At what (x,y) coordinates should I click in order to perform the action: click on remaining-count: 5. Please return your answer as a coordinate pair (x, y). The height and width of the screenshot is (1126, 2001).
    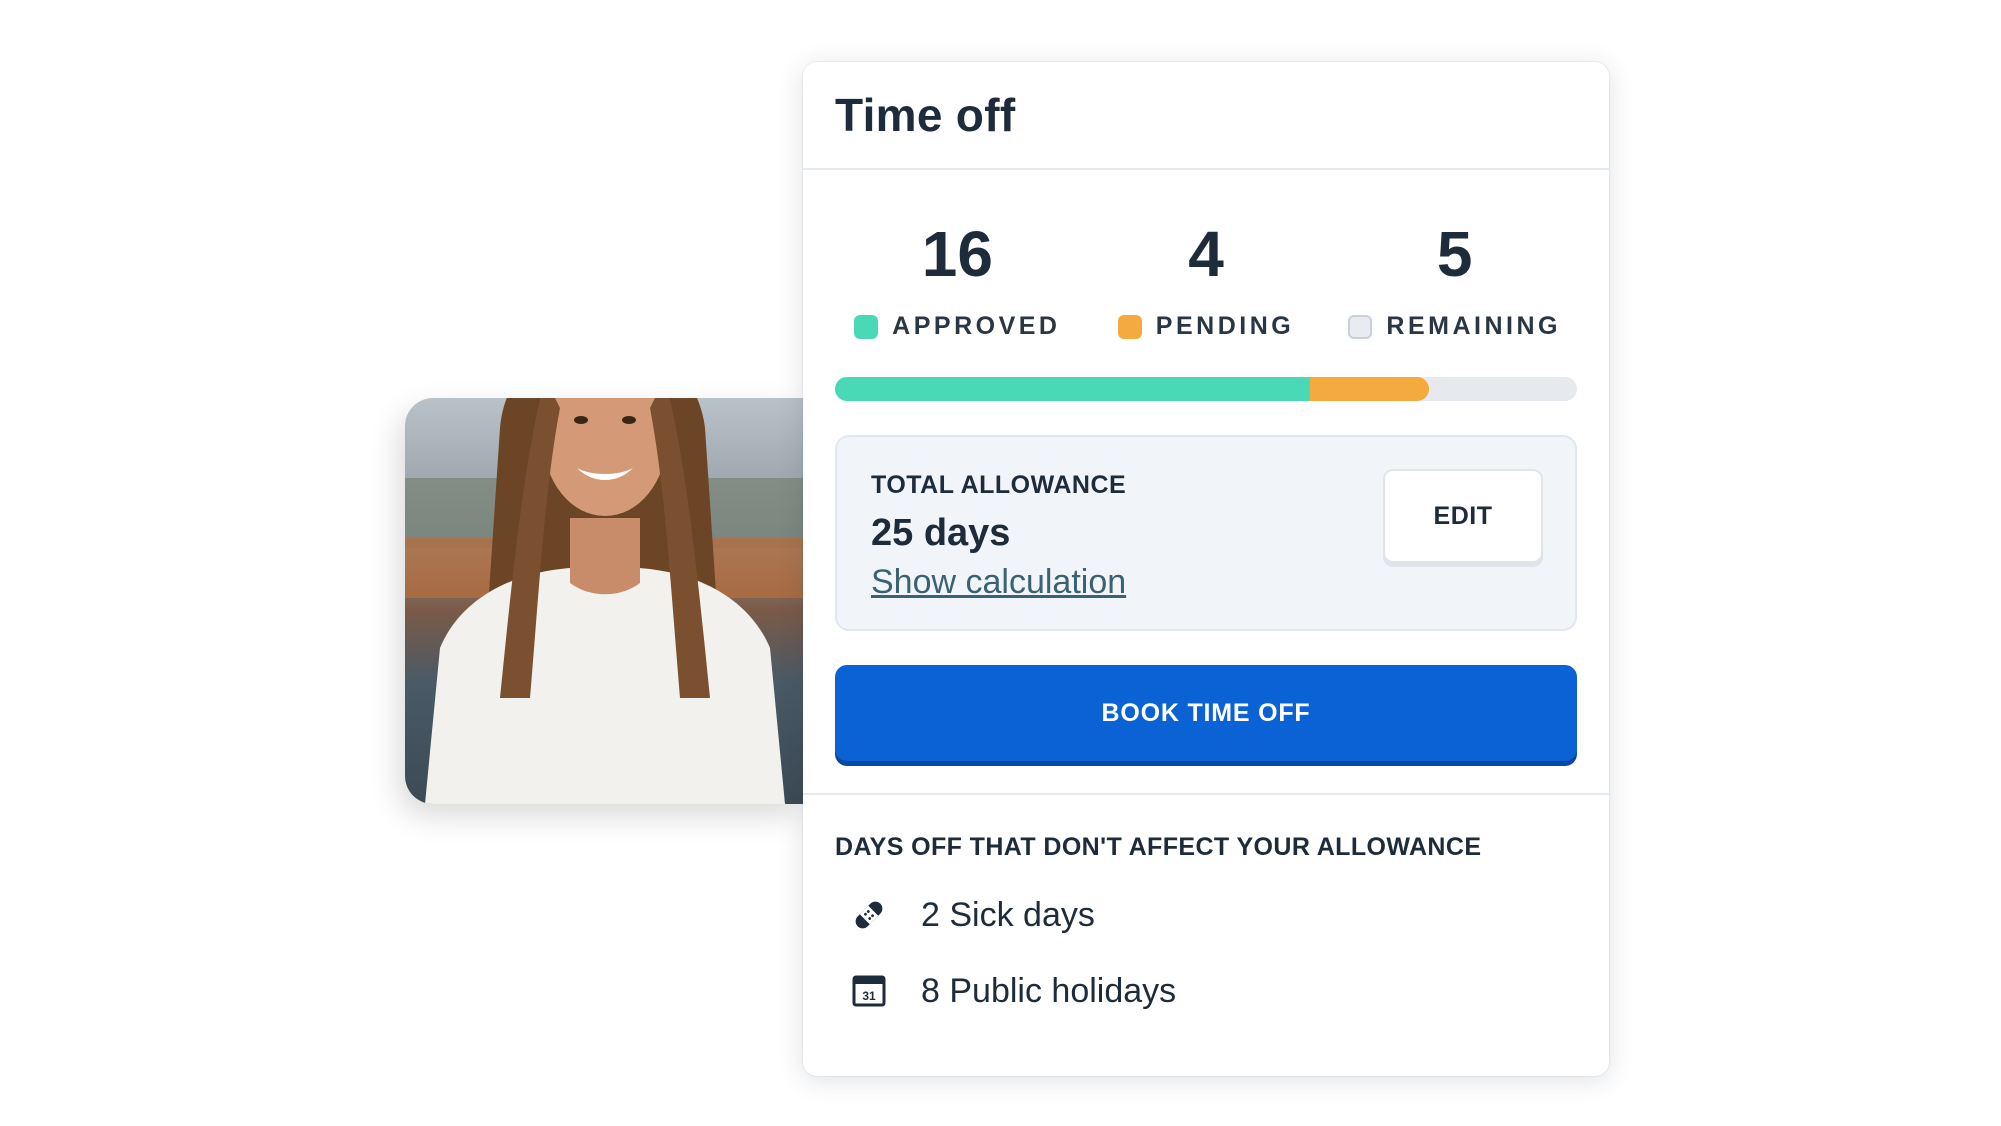
    Looking at the image, I should click on (1454, 254).